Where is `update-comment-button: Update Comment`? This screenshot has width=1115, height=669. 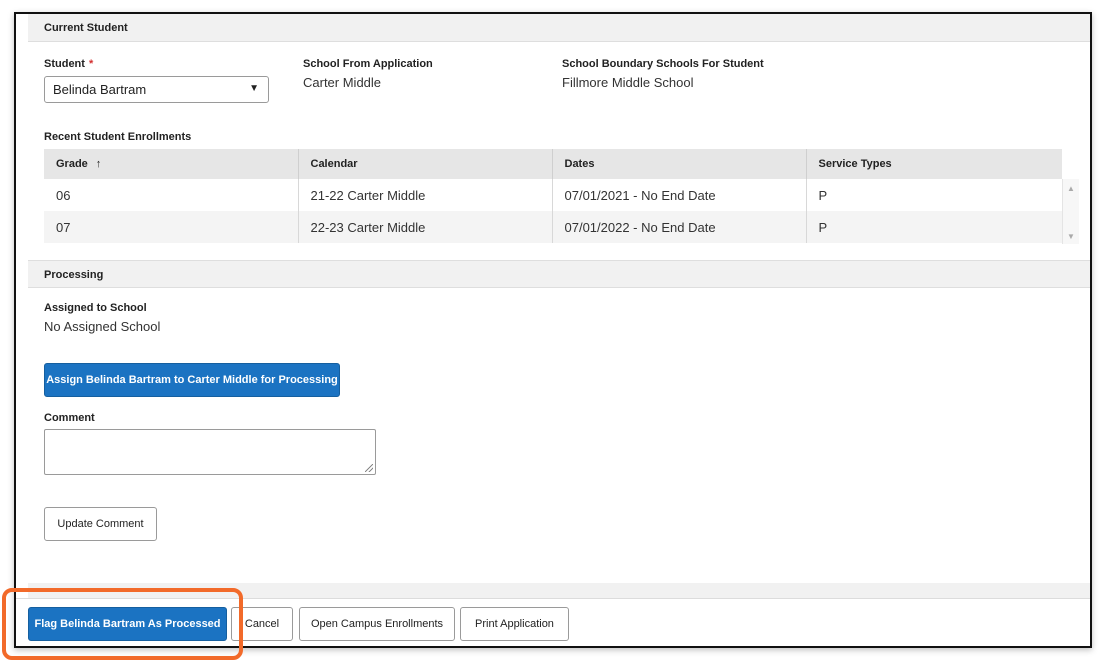 update-comment-button: Update Comment is located at coordinates (100, 524).